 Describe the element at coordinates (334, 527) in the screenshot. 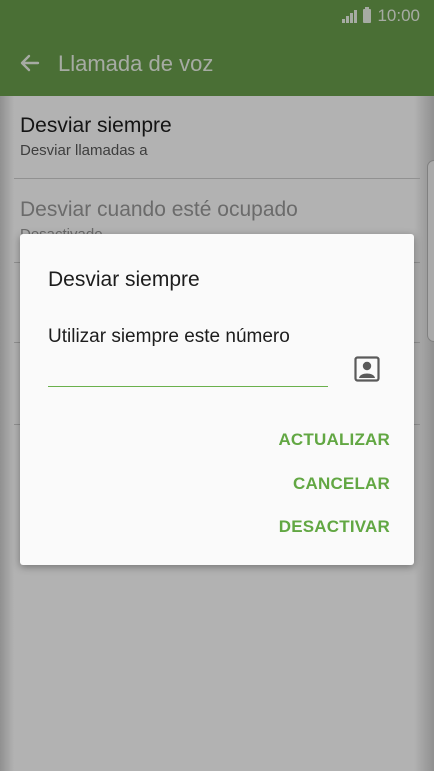

I see `deactivate-button: DESACTIVAR` at that location.